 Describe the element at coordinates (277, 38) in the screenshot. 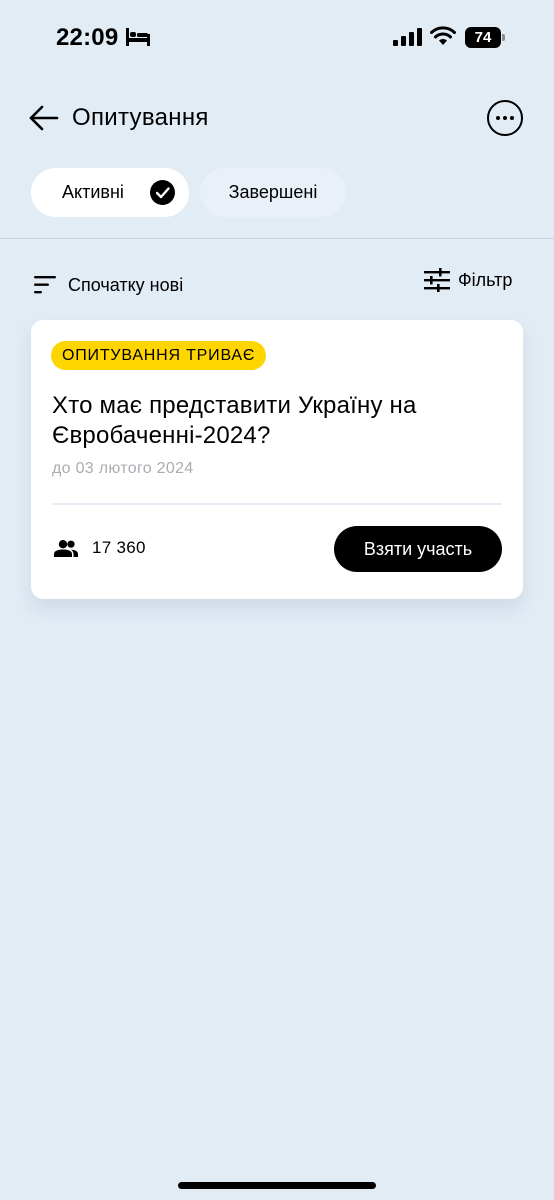

I see `status-bar: 22:09 74` at that location.